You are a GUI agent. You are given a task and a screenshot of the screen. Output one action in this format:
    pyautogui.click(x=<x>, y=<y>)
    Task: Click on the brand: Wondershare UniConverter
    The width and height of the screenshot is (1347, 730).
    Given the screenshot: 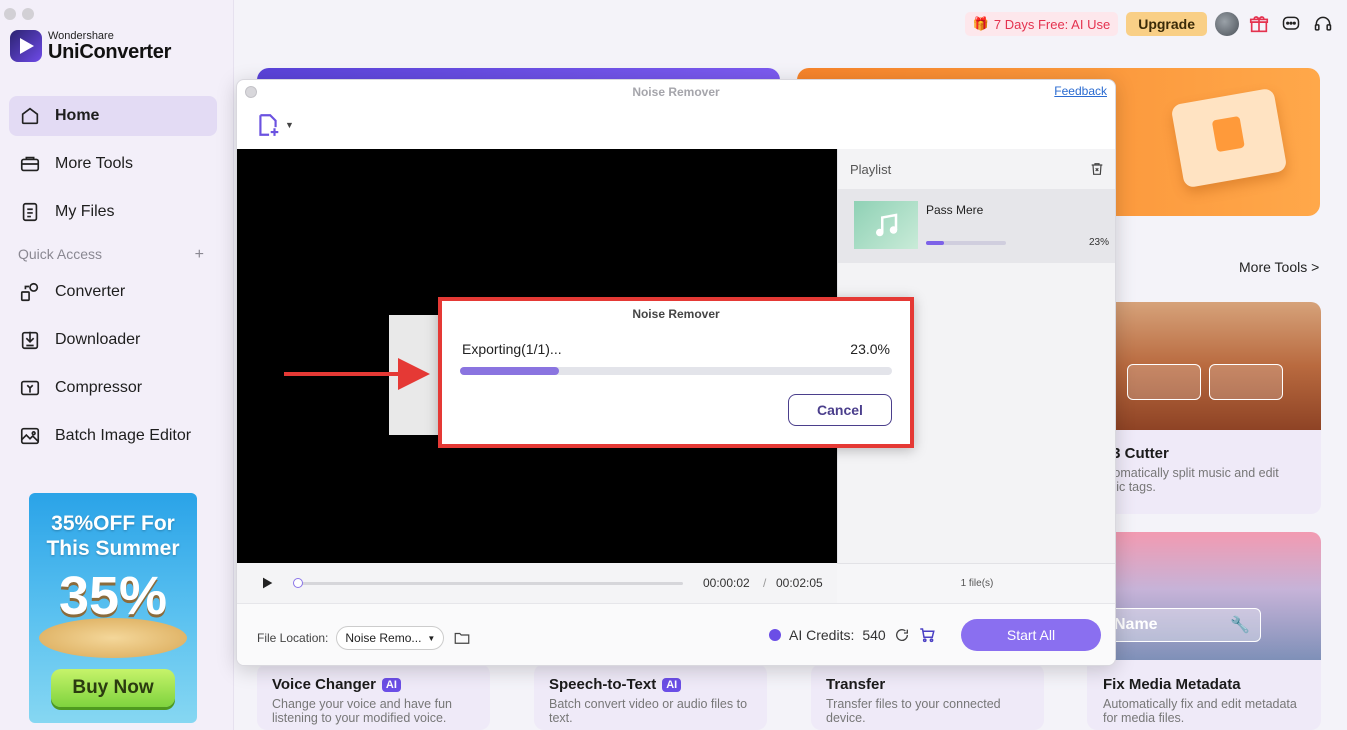 What is the action you would take?
    pyautogui.click(x=90, y=46)
    